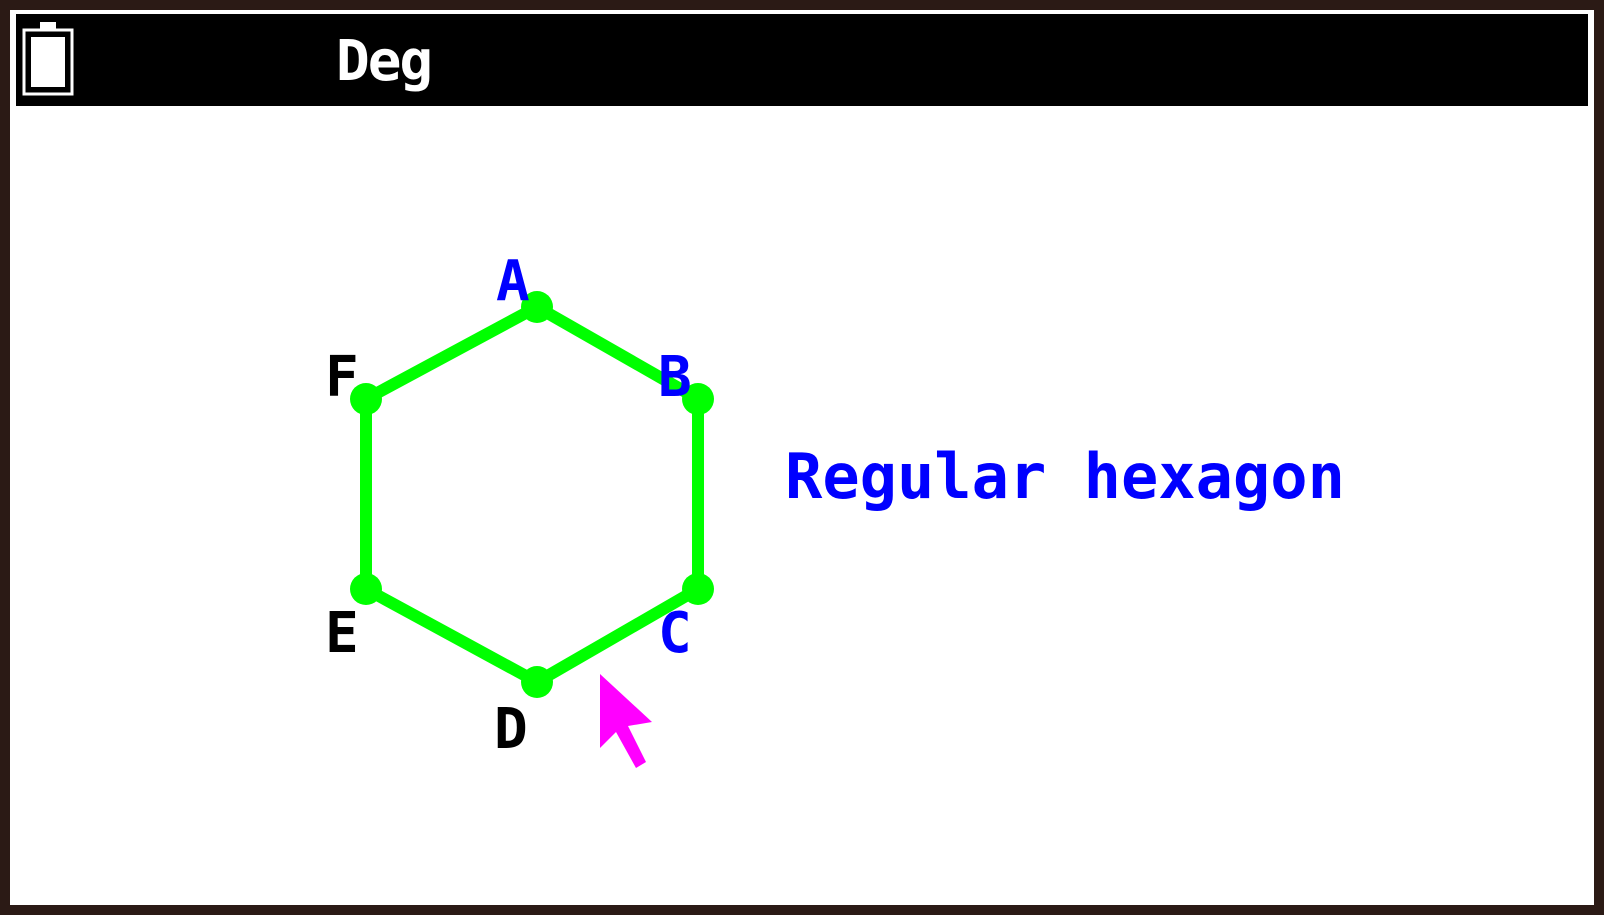 Image resolution: width=1604 pixels, height=915 pixels. What do you see at coordinates (513, 281) in the screenshot?
I see `vertex-label-a: A` at bounding box center [513, 281].